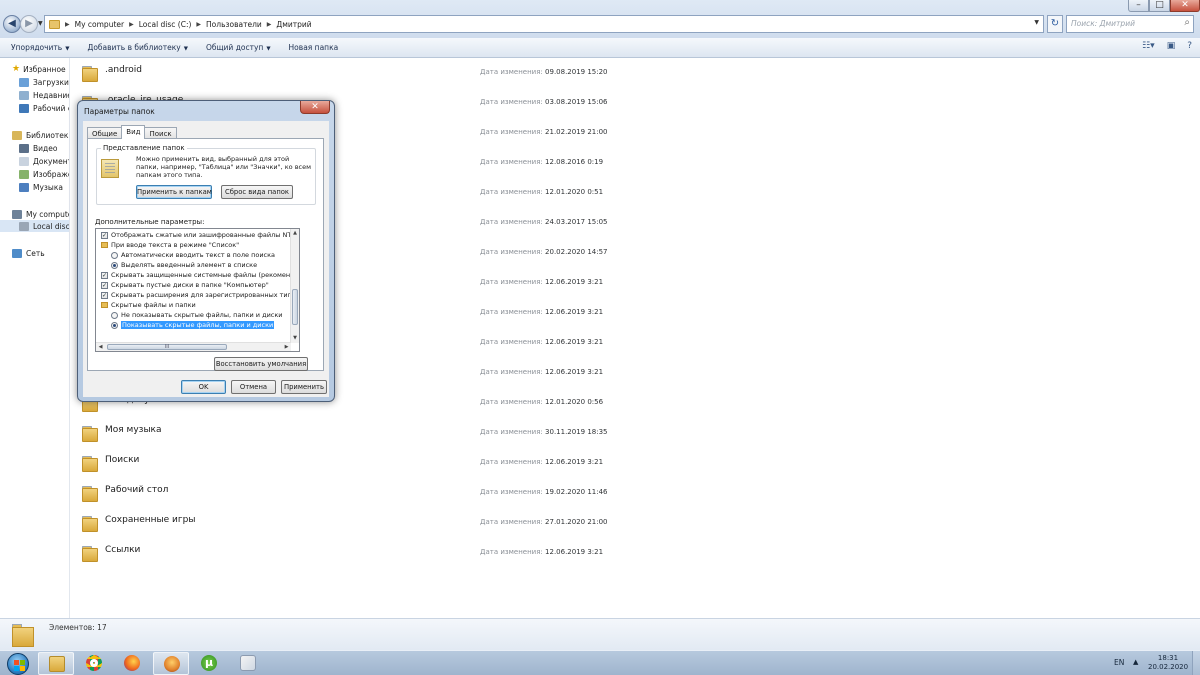 The image size is (1200, 675). Describe the element at coordinates (1189, 46) in the screenshot. I see `help-icon: ?` at that location.